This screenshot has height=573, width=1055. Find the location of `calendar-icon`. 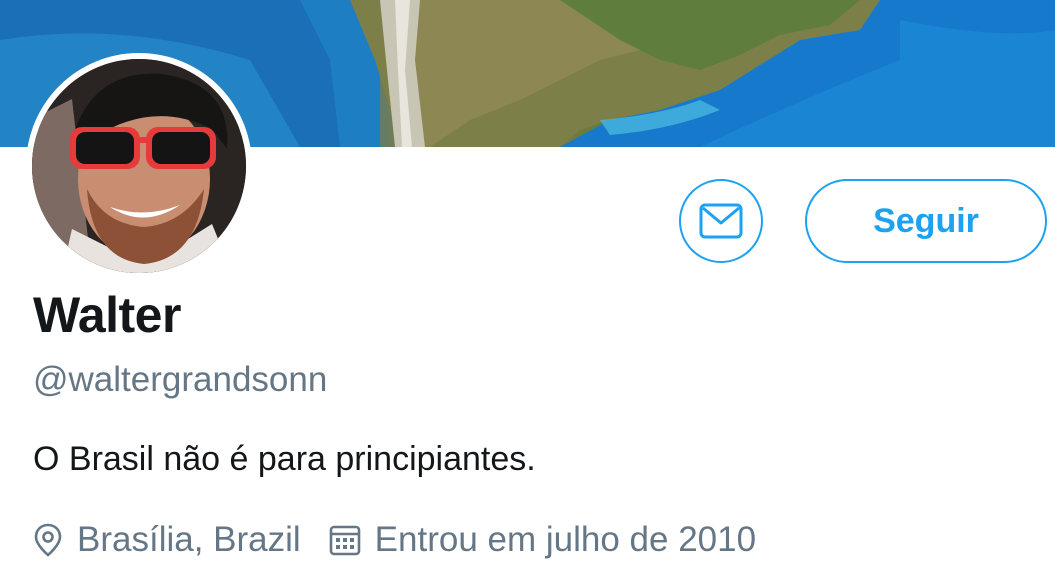

calendar-icon is located at coordinates (345, 540).